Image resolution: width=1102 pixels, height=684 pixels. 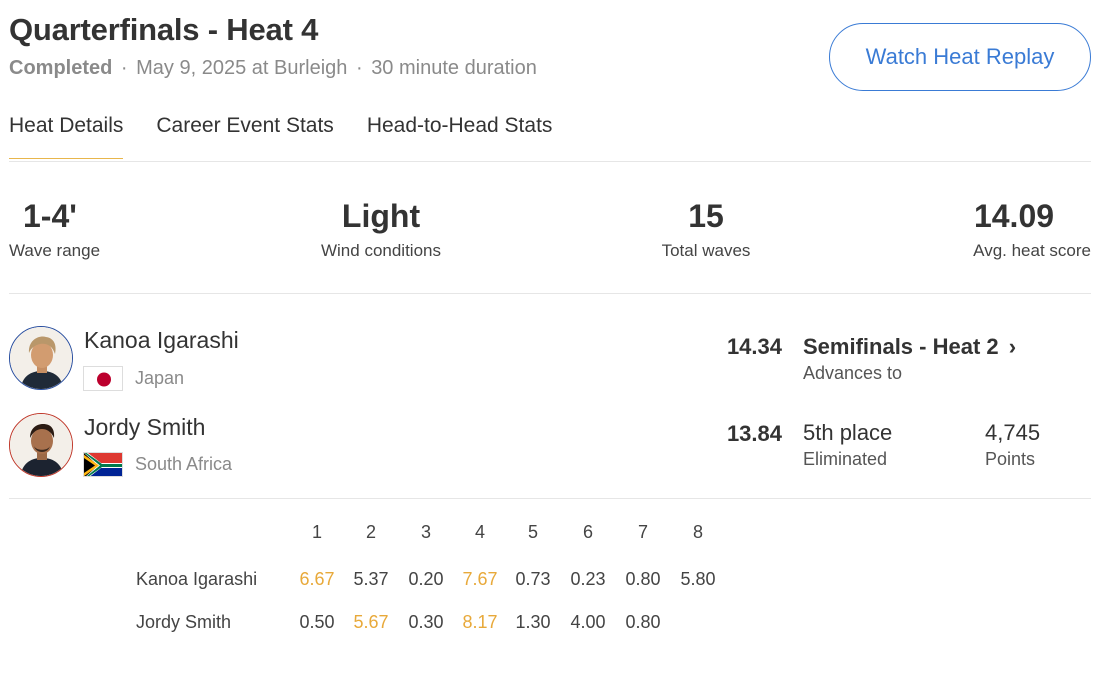 What do you see at coordinates (550, 293) in the screenshot?
I see `stats-divider` at bounding box center [550, 293].